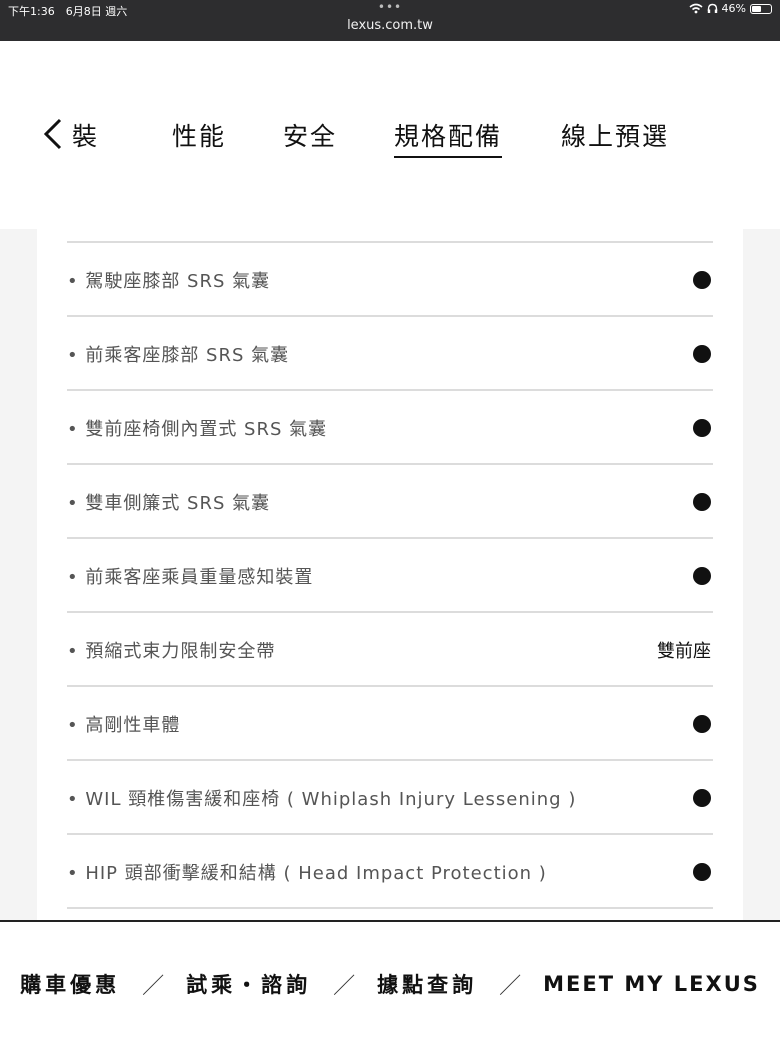 This screenshot has height=1040, width=780. What do you see at coordinates (390, 724) in the screenshot?
I see `spec-row: • 高剛性車體` at bounding box center [390, 724].